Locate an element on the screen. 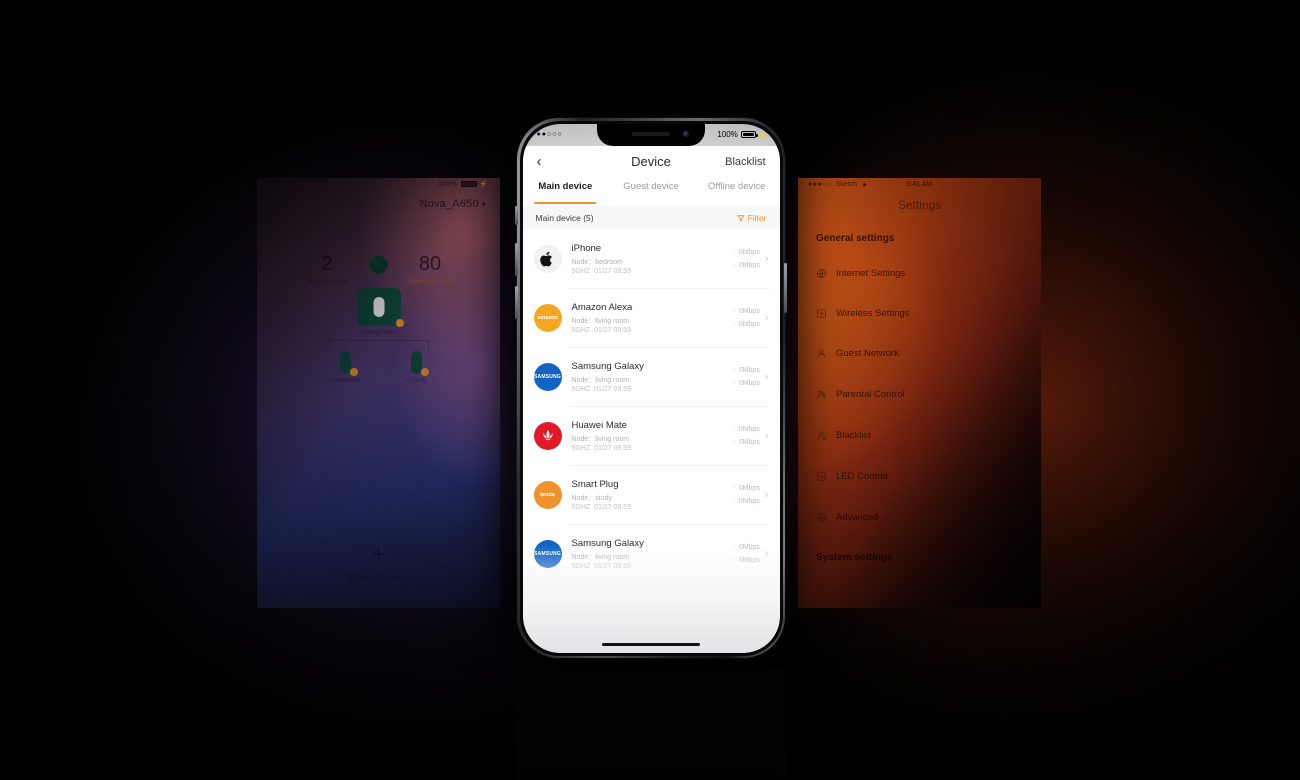 This screenshot has width=1300, height=780. tab-main-device: Main device is located at coordinates (566, 192).